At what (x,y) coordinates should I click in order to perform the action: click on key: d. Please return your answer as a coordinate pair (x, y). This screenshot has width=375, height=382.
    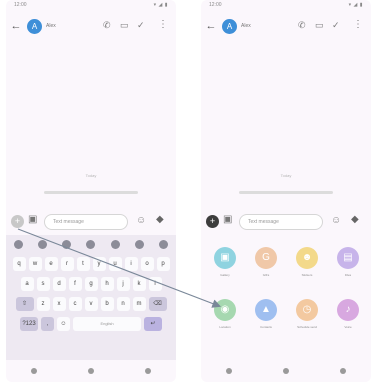
    Looking at the image, I should click on (59, 284).